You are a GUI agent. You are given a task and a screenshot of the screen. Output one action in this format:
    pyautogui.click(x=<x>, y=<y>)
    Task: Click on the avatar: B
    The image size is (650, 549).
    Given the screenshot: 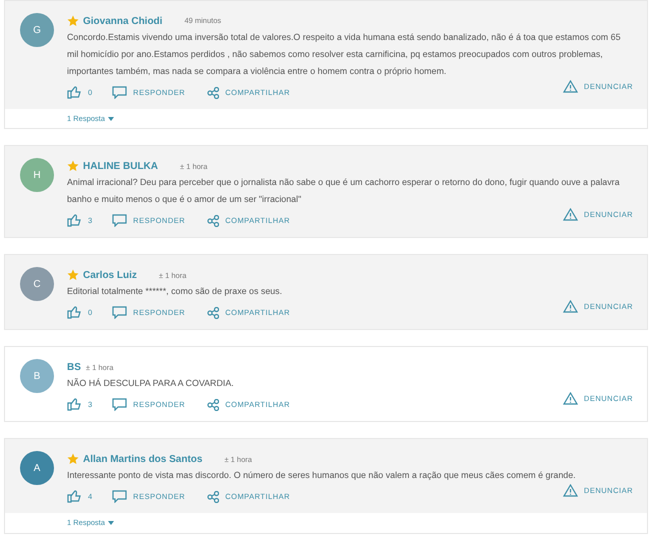 What is the action you would take?
    pyautogui.click(x=37, y=376)
    